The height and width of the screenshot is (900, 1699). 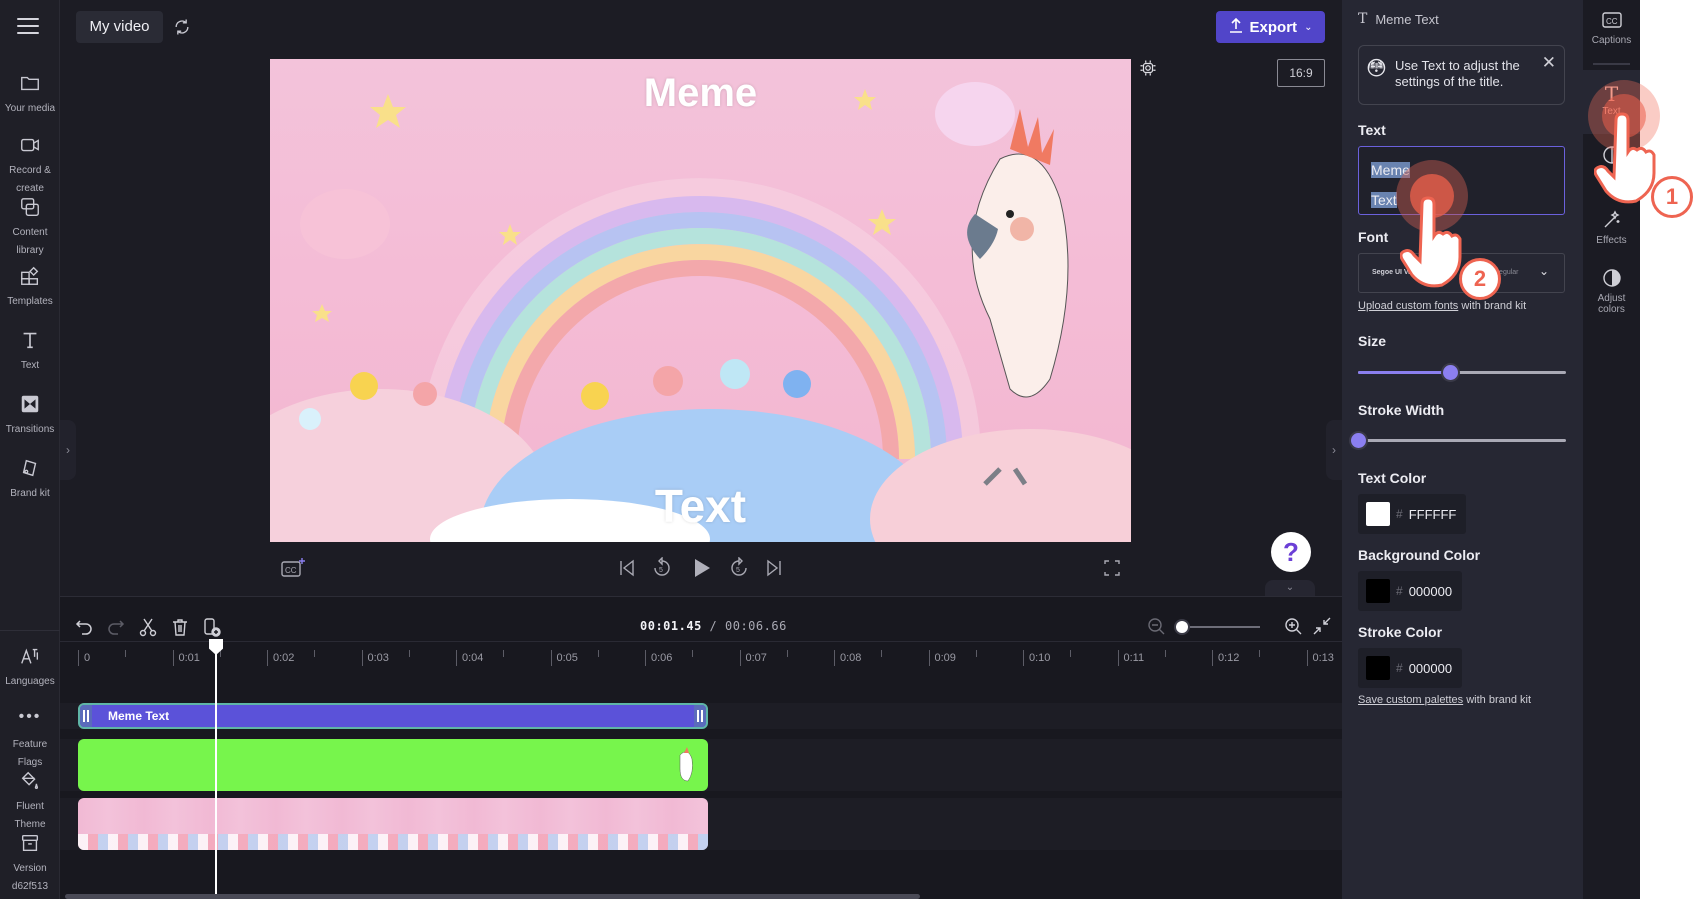 I want to click on cockatoo-thumbnail, so click(x=686, y=764).